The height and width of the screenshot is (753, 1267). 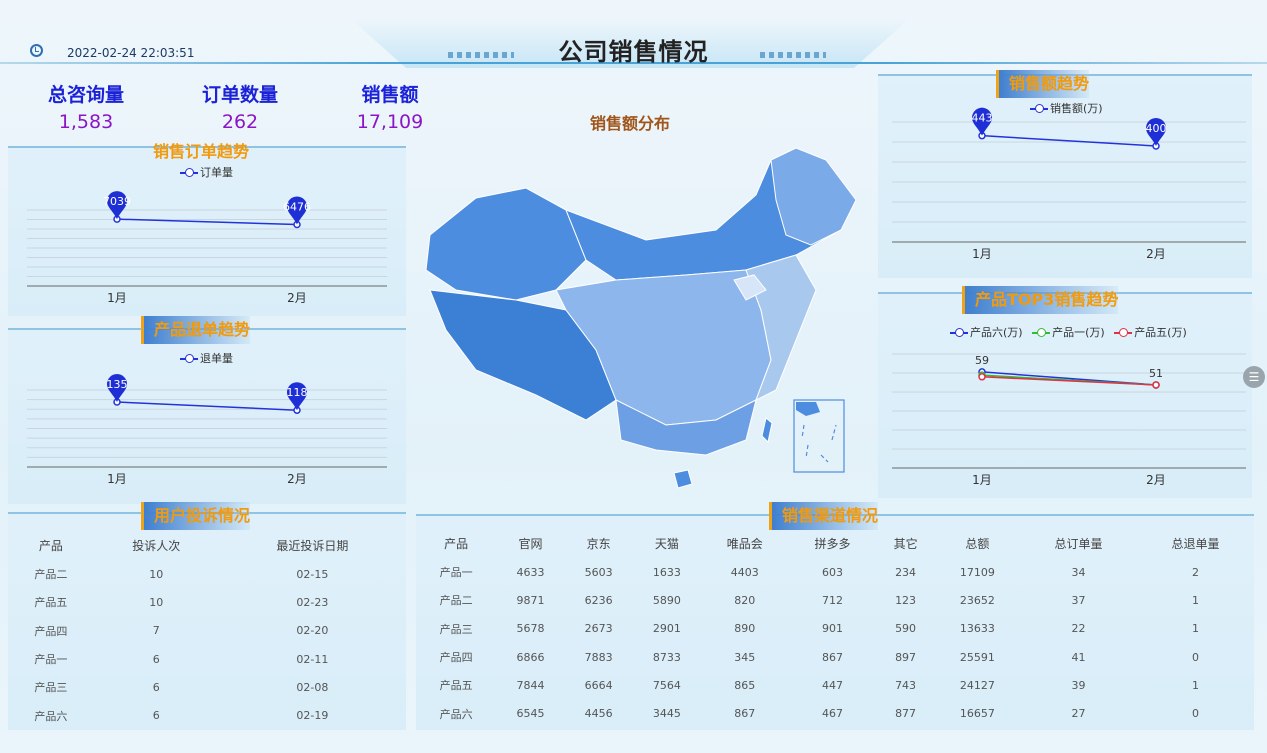 I want to click on table-cell: 23652, so click(x=977, y=600).